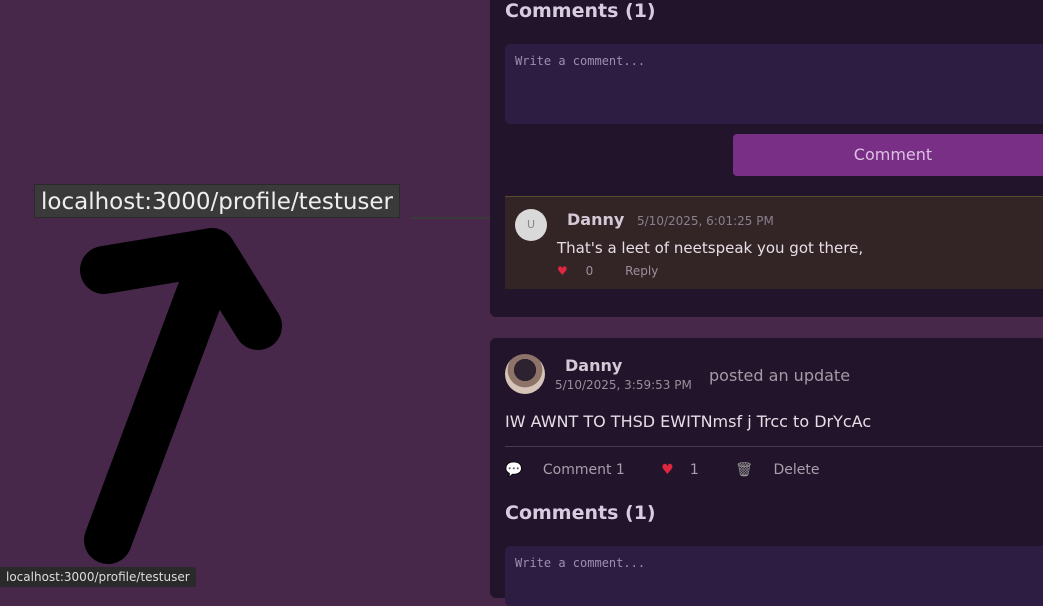 This screenshot has width=1043, height=606. Describe the element at coordinates (181, 396) in the screenshot. I see `annotation-arrow` at that location.